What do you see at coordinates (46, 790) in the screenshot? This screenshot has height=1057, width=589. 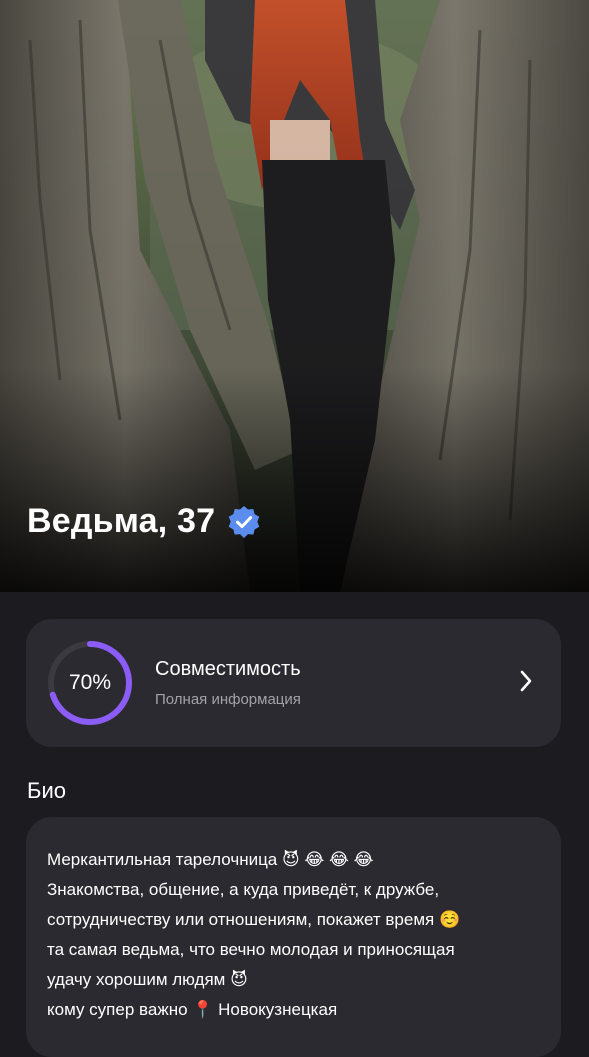 I see `bio-heading: Био` at bounding box center [46, 790].